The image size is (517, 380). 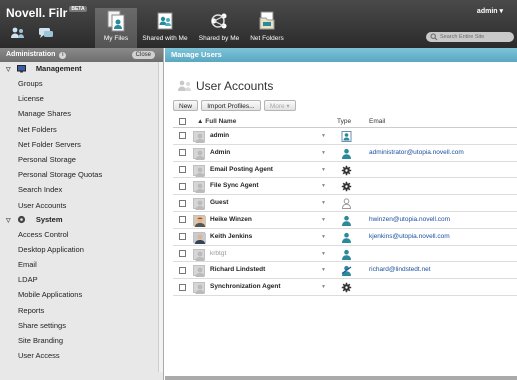 I want to click on table-row: Email Posting Agent ▼, so click(x=345, y=170).